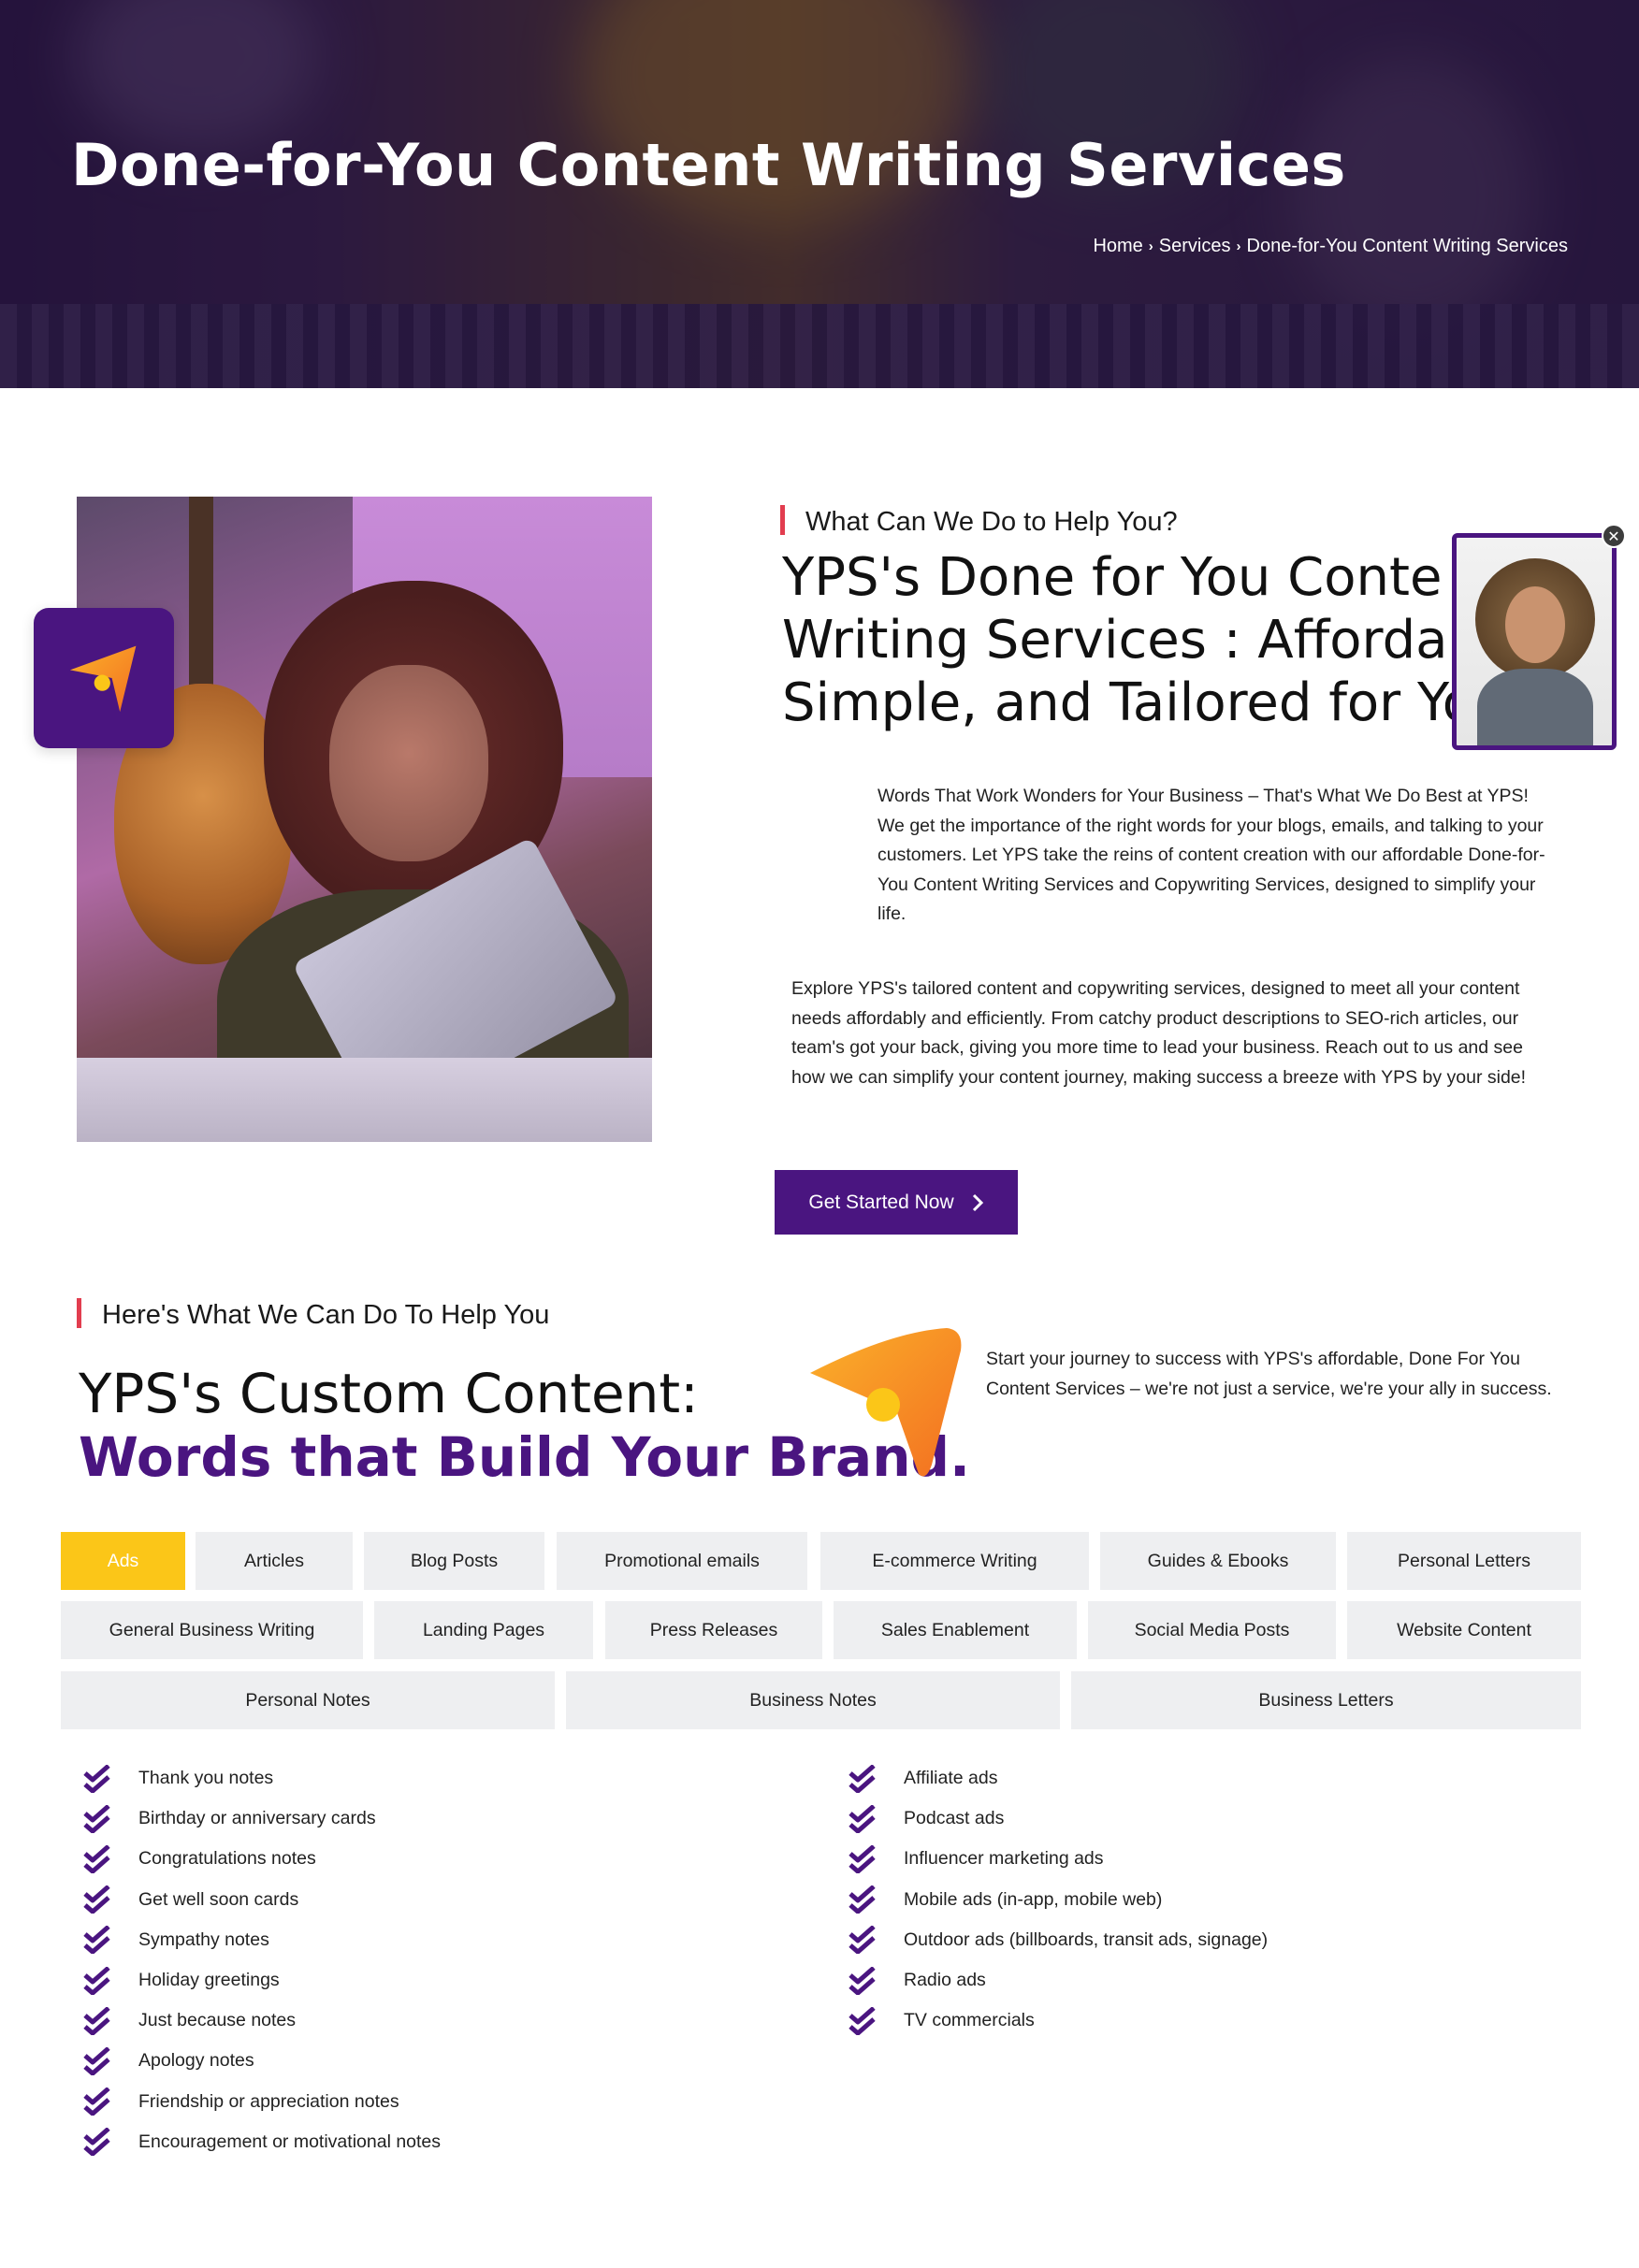 The image size is (1639, 2268). Describe the element at coordinates (709, 165) in the screenshot. I see `page-title: Done-for-You Content Writing Services` at that location.